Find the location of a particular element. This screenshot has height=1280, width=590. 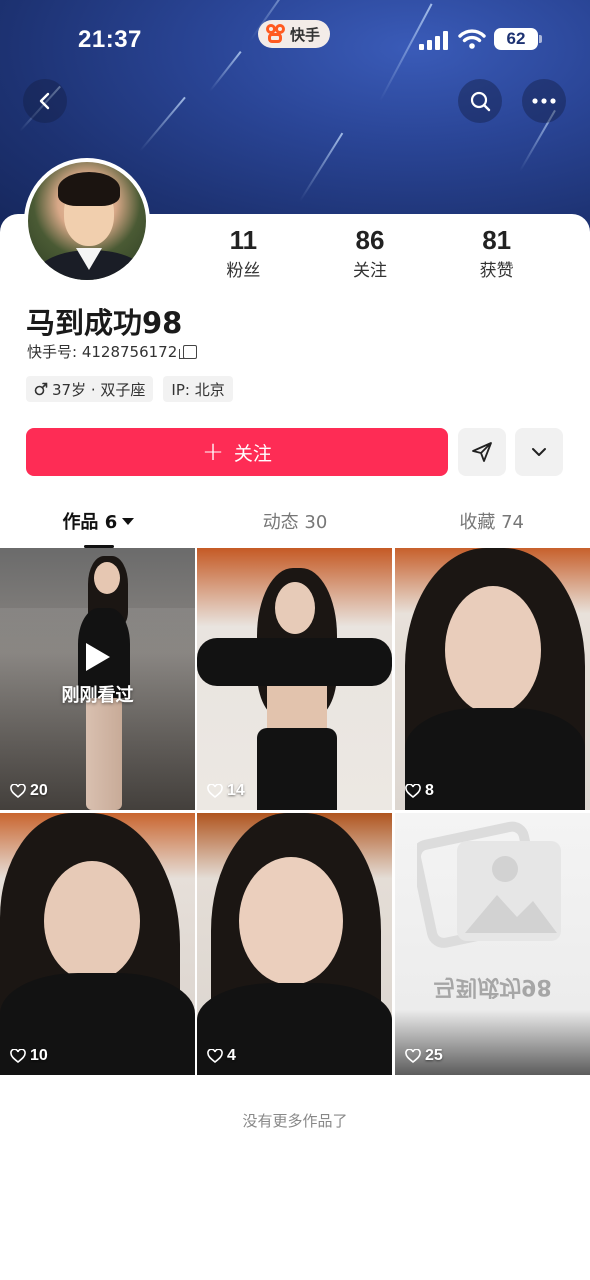

video-thumbnail: 刚刚看过 20 is located at coordinates (97, 679).